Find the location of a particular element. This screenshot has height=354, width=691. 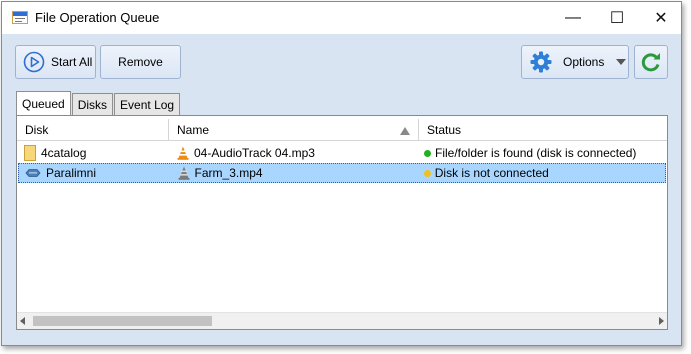

column-header-disk: Disk is located at coordinates (92, 130).